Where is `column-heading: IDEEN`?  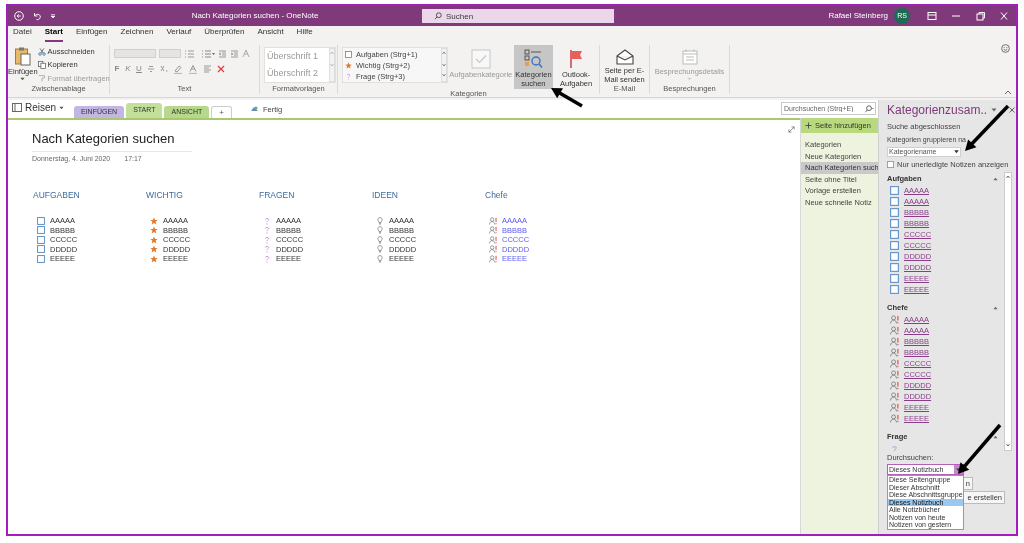
column-heading: IDEEN is located at coordinates (385, 195).